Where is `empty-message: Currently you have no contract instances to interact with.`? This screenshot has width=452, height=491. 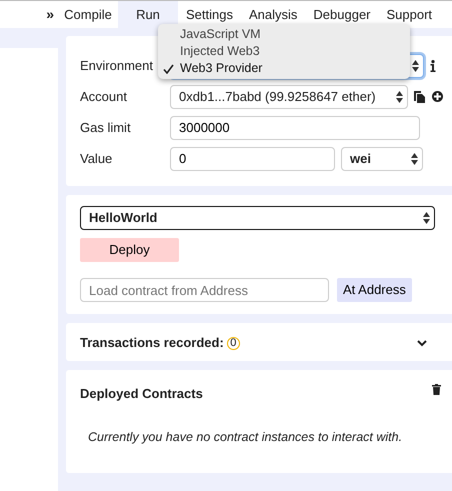
empty-message: Currently you have no contract instances to interact with. is located at coordinates (246, 437).